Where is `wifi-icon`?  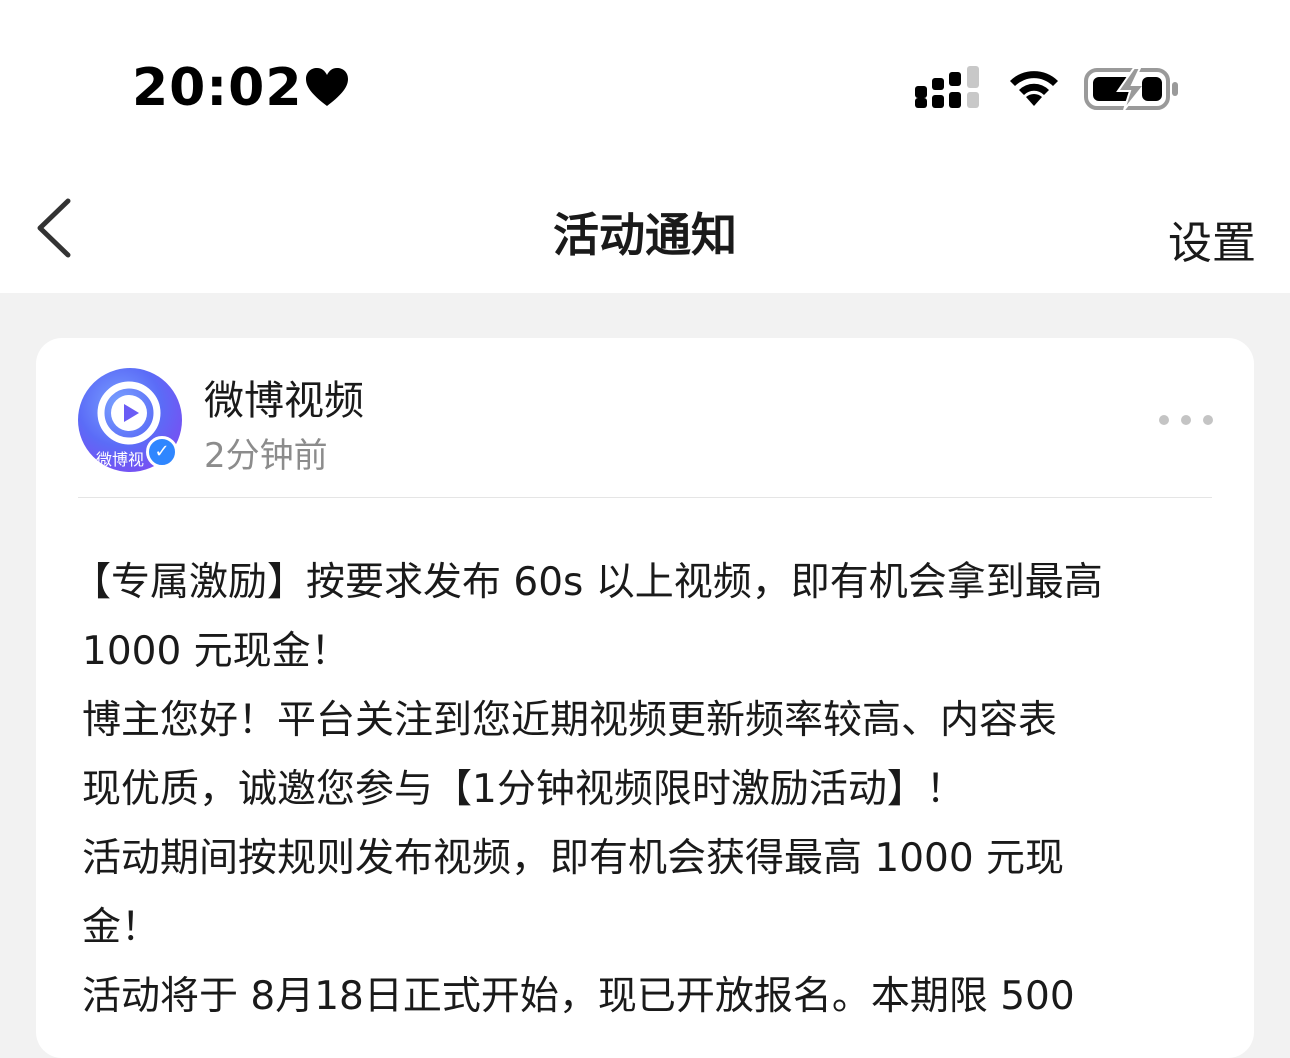 wifi-icon is located at coordinates (1034, 88).